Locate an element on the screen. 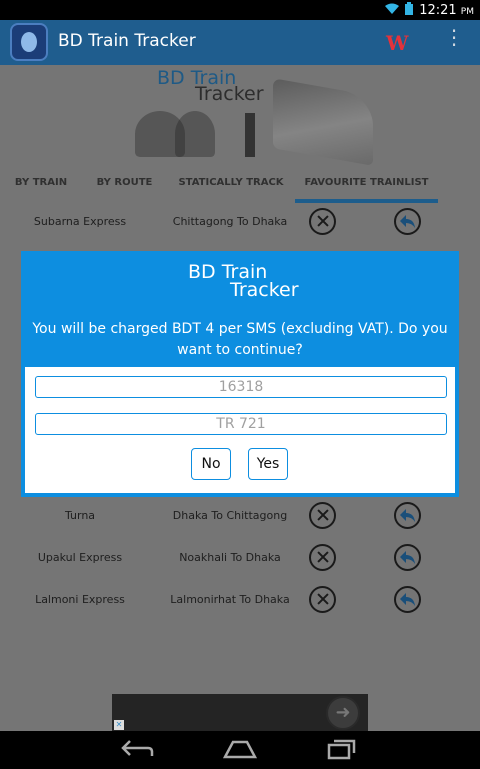 This screenshot has height=769, width=480. app-icon is located at coordinates (29, 42).